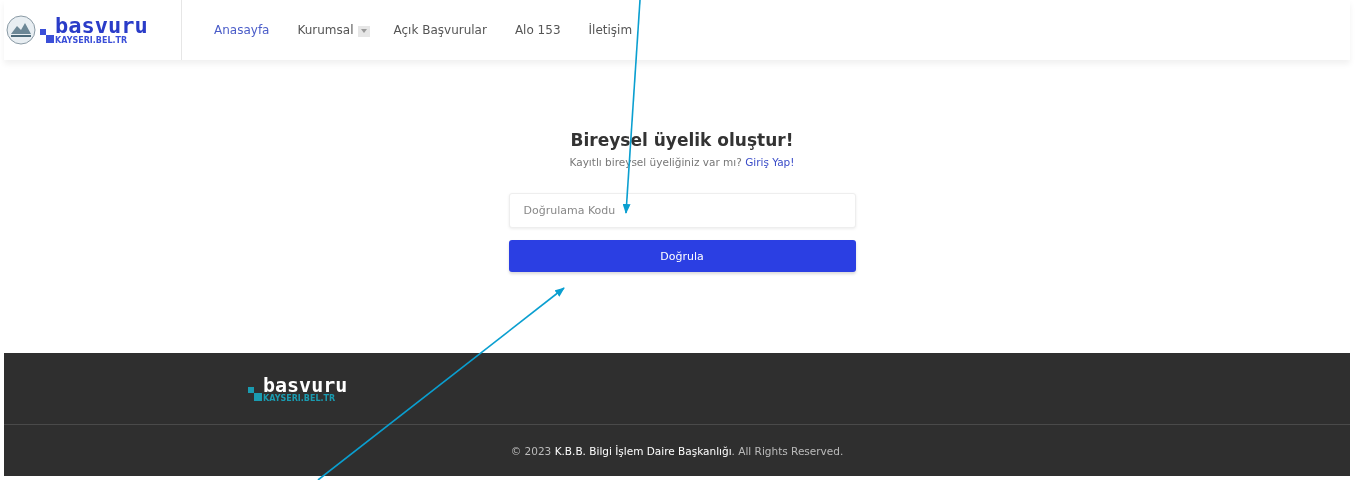 This screenshot has width=1364, height=480. Describe the element at coordinates (363, 31) in the screenshot. I see `dropdown-caret-icon` at that location.